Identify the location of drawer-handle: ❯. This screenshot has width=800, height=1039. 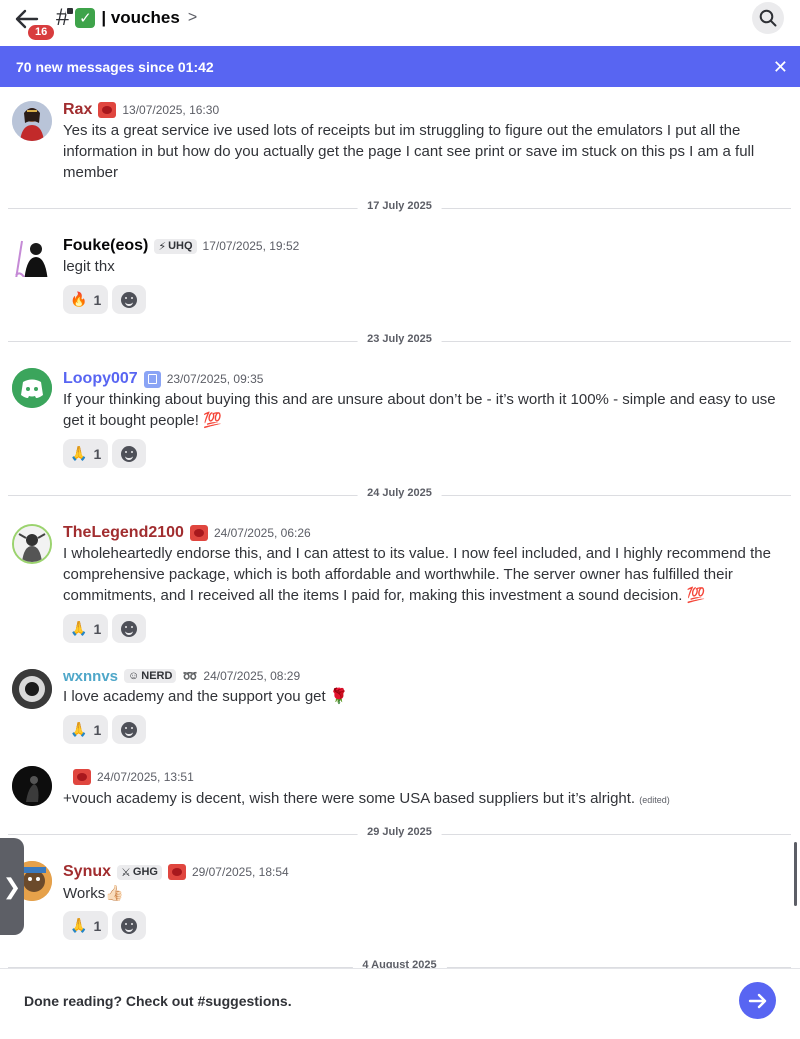
(12, 886).